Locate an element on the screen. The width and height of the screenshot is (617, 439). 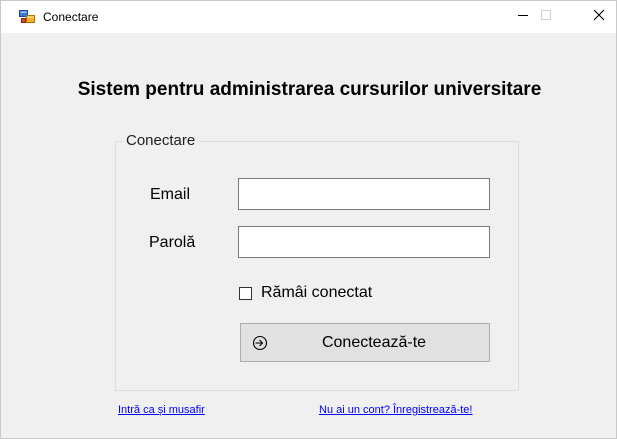
connect-button: Conectează-te is located at coordinates (365, 342).